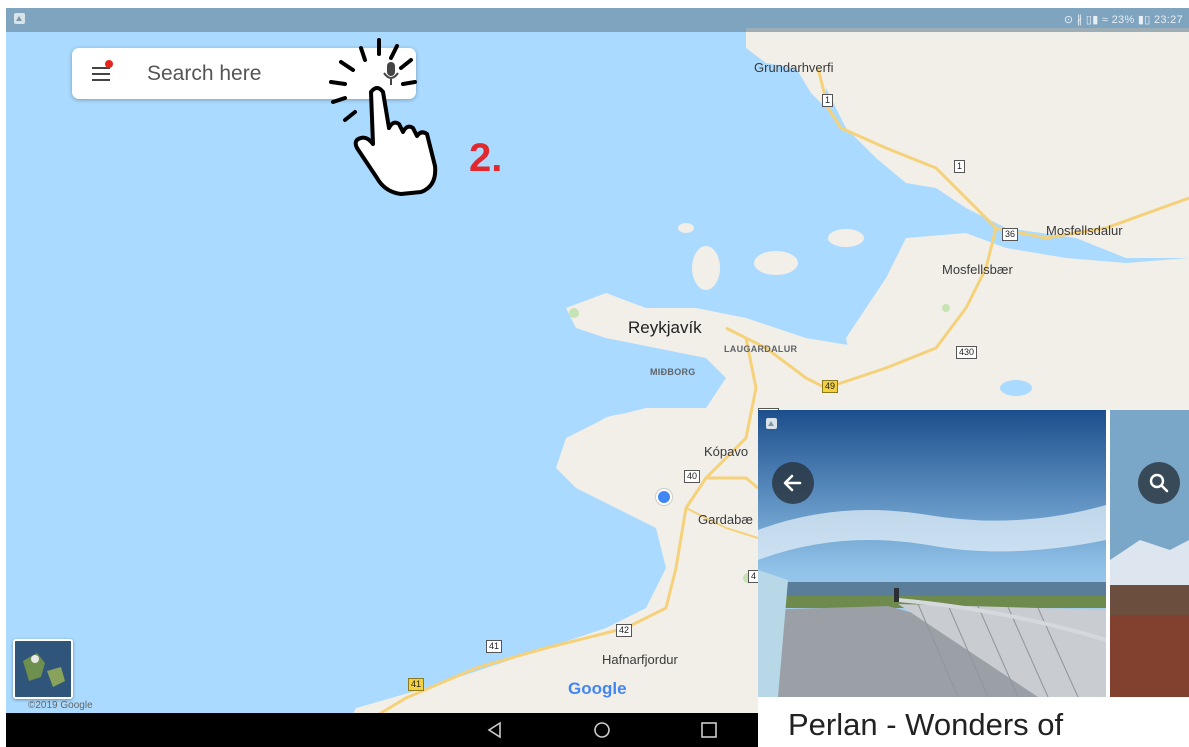  What do you see at coordinates (602, 730) in the screenshot?
I see `circle-home-icon` at bounding box center [602, 730].